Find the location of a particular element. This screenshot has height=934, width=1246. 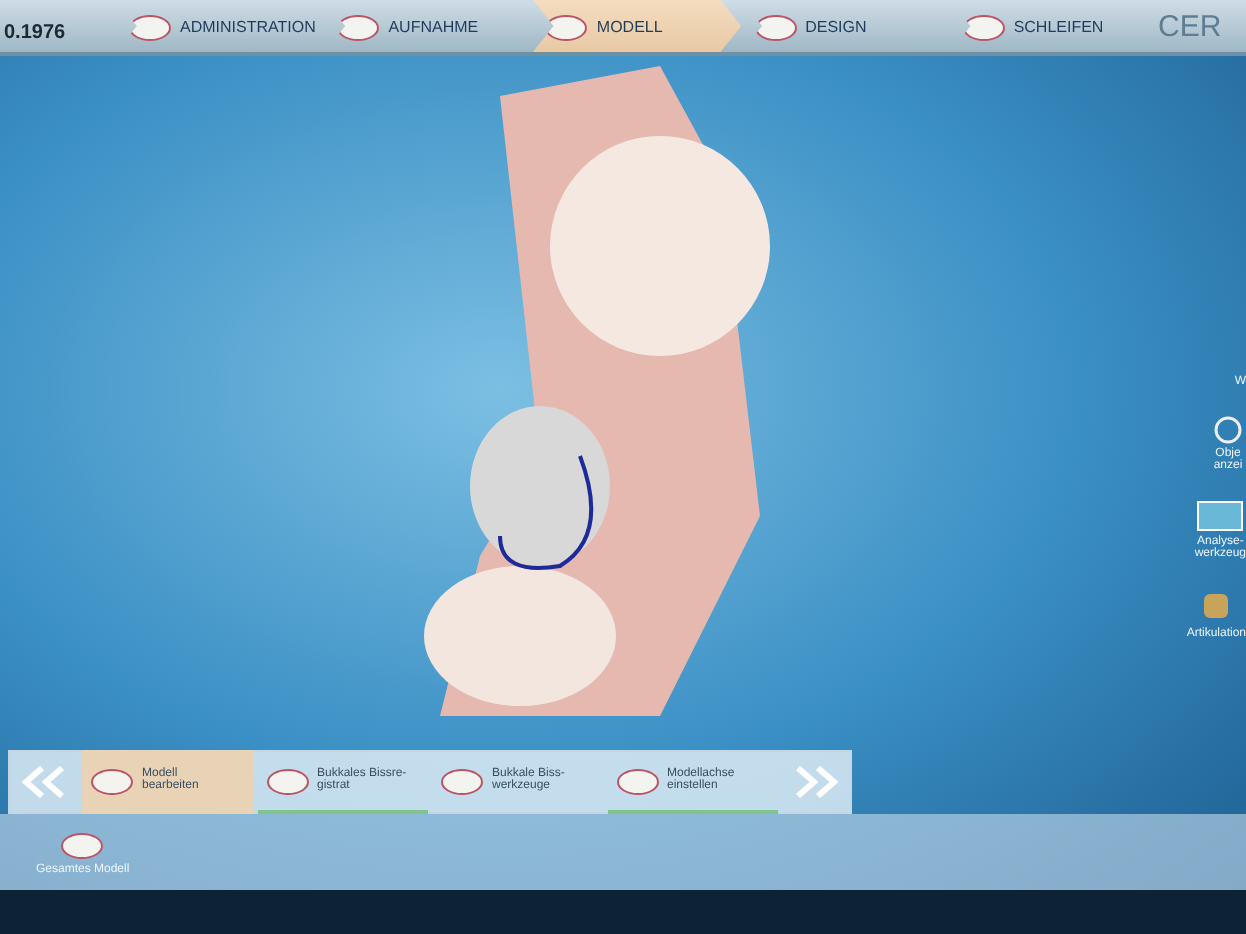

phase-tab: DESIGN is located at coordinates (845, 26).